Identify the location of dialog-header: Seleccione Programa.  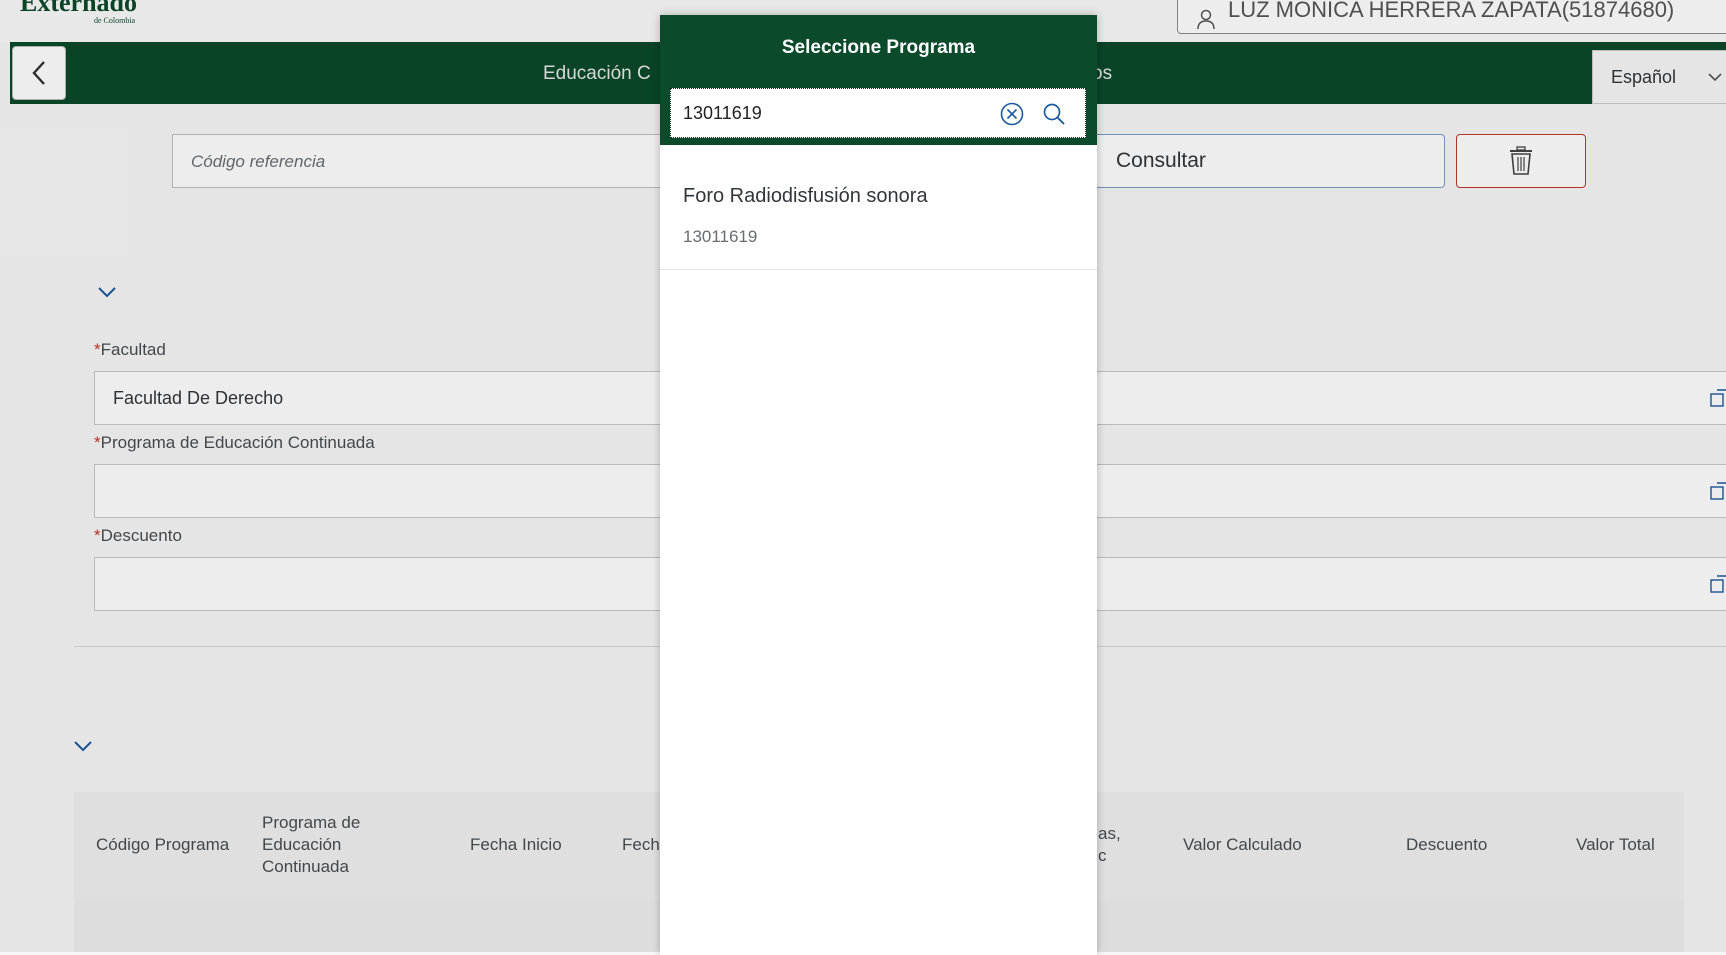
(878, 80).